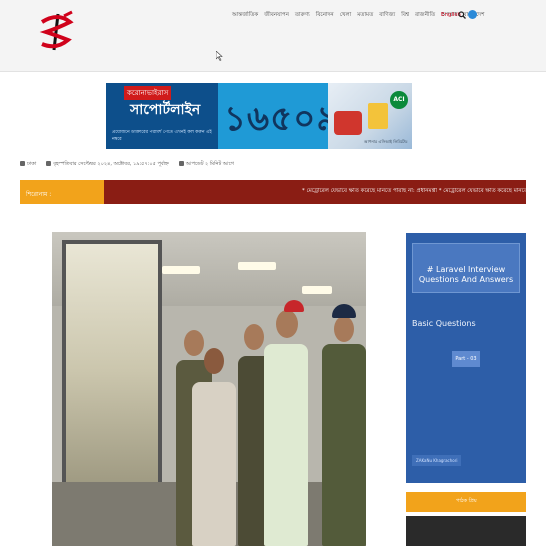  Describe the element at coordinates (378, 116) in the screenshot. I see `product-box-image` at that location.